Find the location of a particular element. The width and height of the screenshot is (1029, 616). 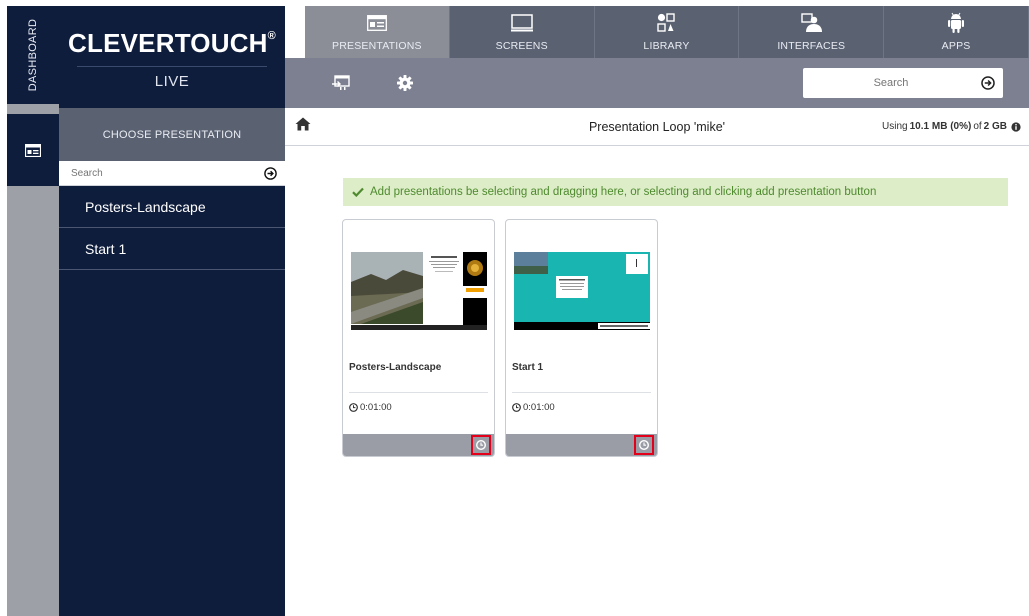

tab-library: LIBRARY is located at coordinates (667, 32).